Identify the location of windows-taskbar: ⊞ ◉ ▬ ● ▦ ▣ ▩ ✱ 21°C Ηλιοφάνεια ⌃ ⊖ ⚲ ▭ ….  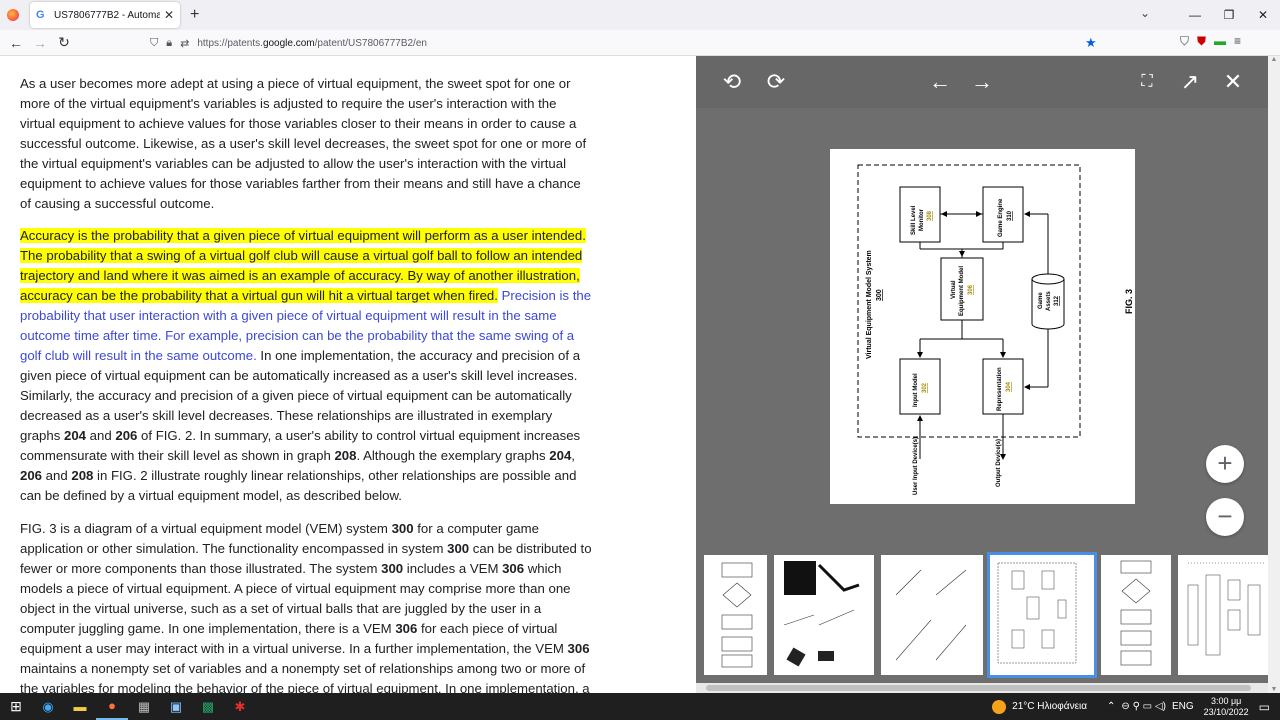
(640, 706).